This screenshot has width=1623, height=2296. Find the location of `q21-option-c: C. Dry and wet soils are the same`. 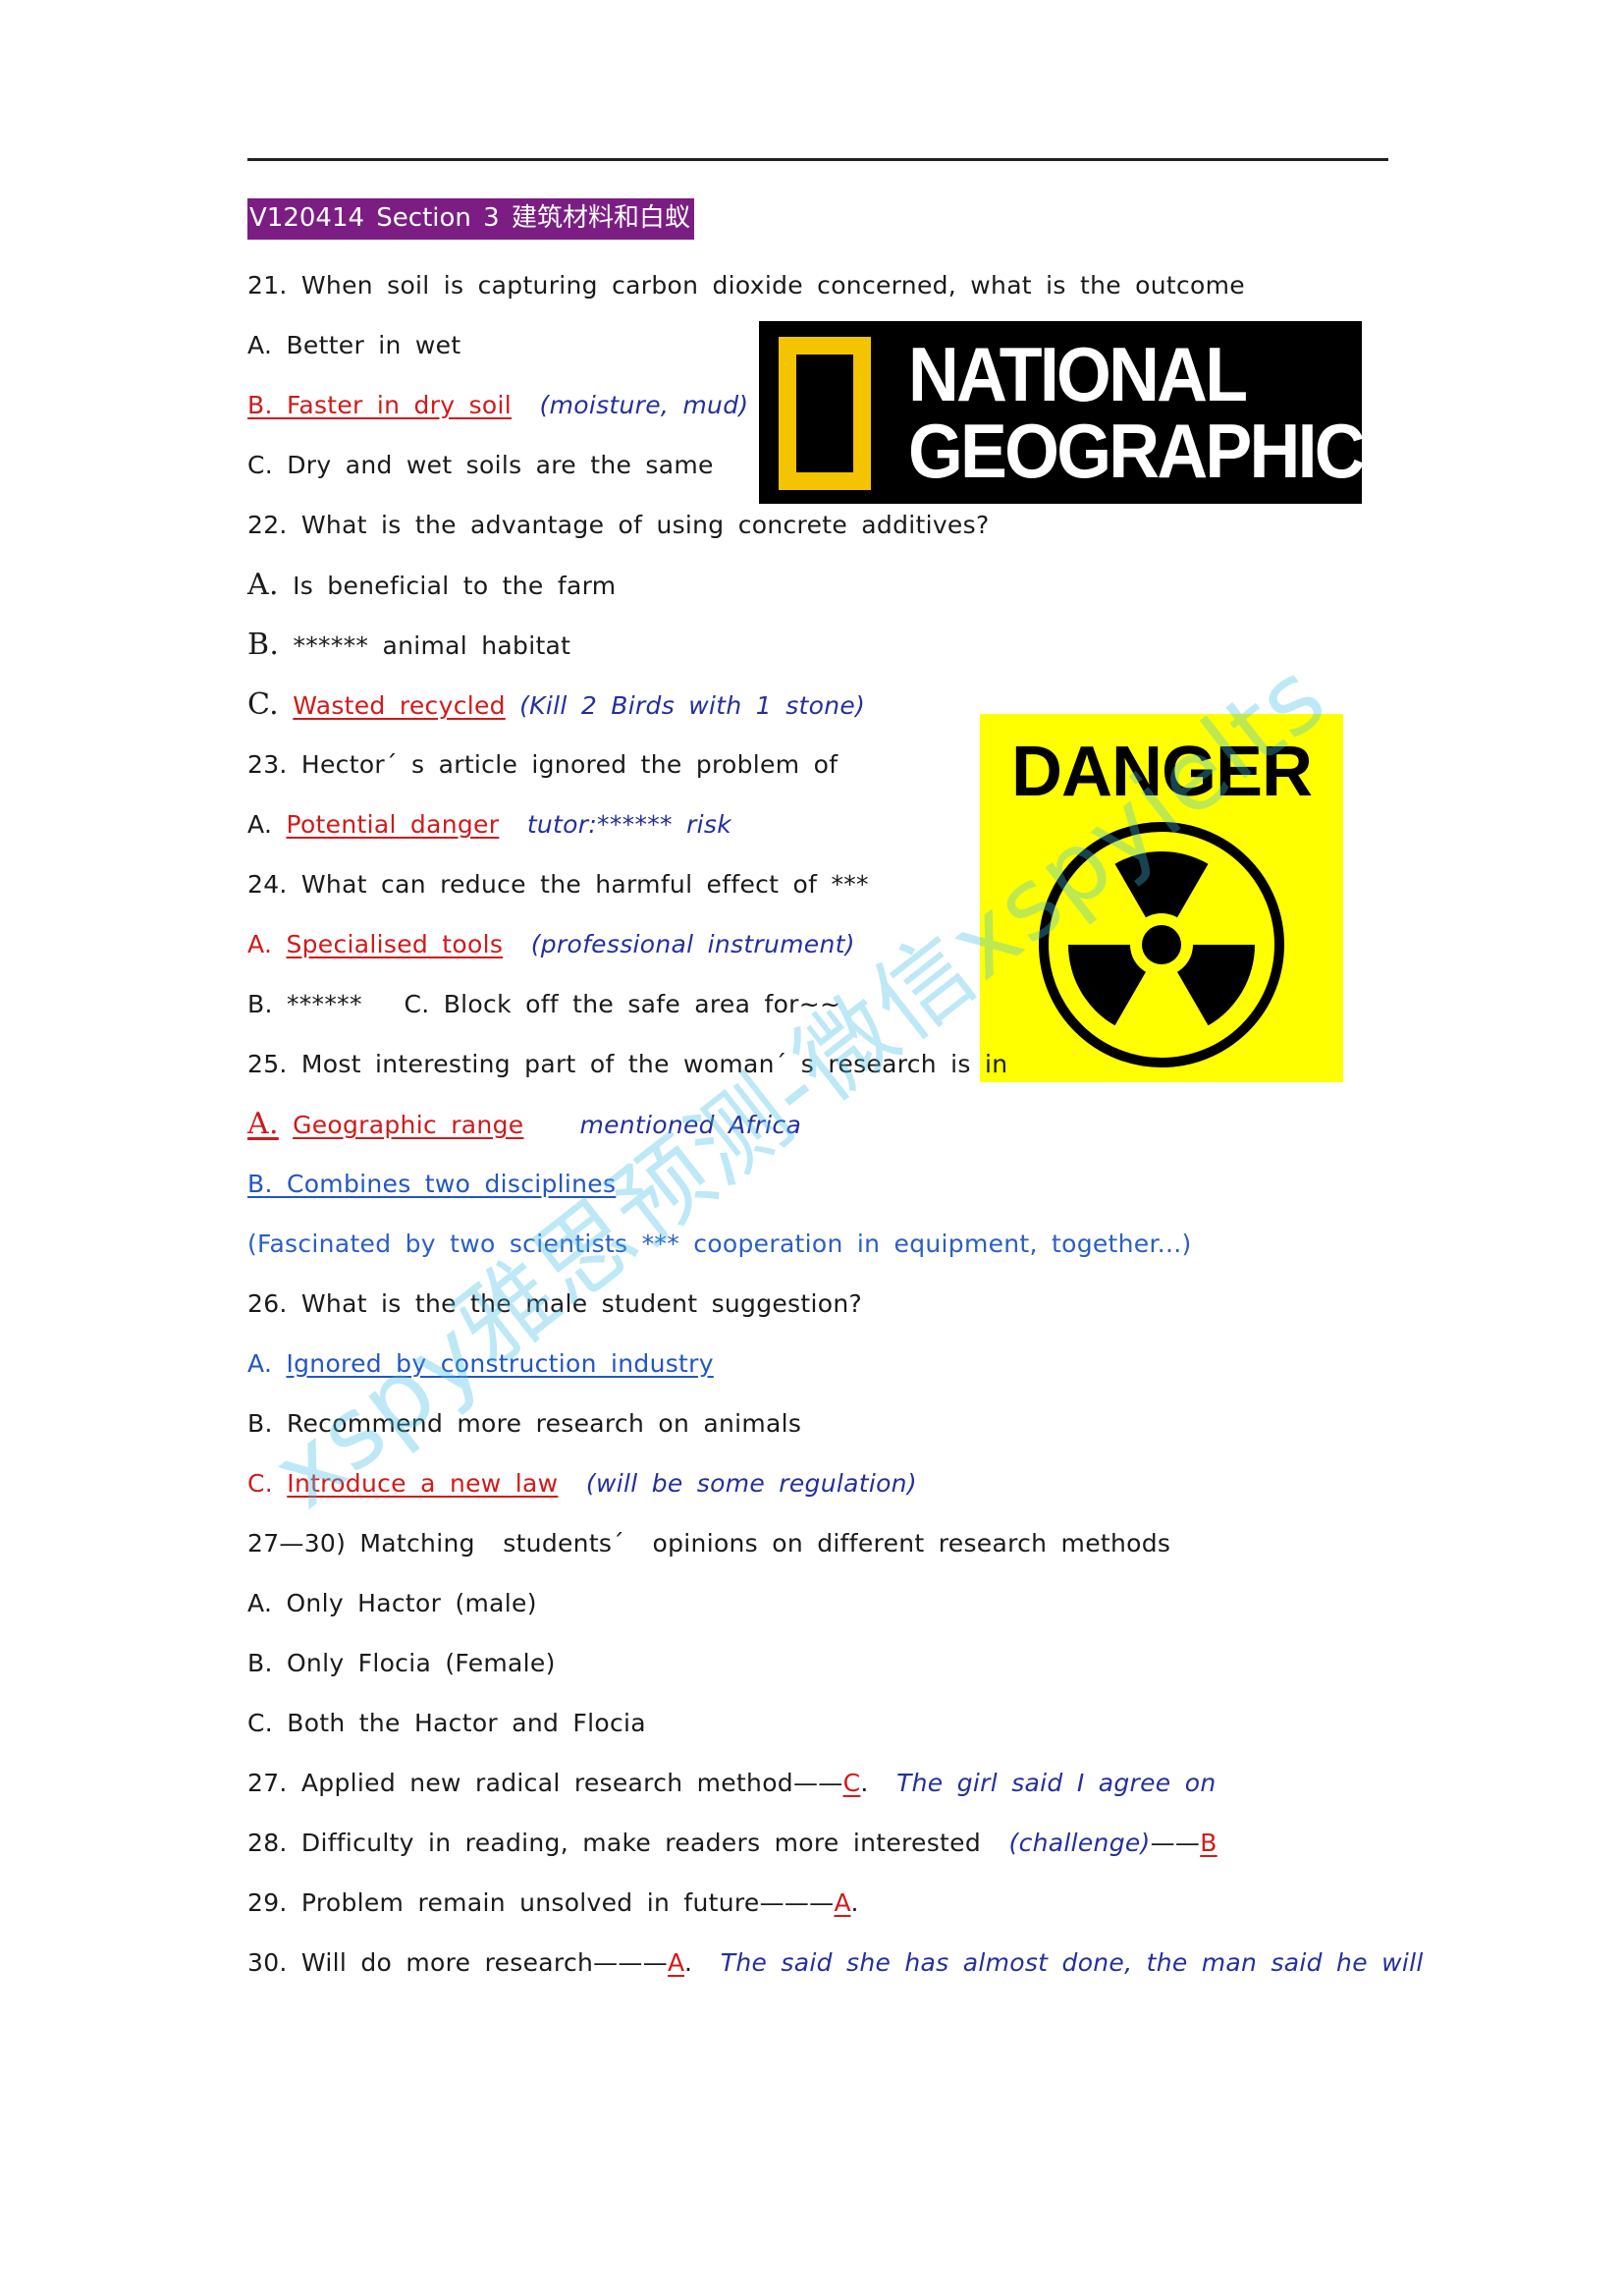

q21-option-c: C. Dry and wet soils are the same is located at coordinates (480, 465).